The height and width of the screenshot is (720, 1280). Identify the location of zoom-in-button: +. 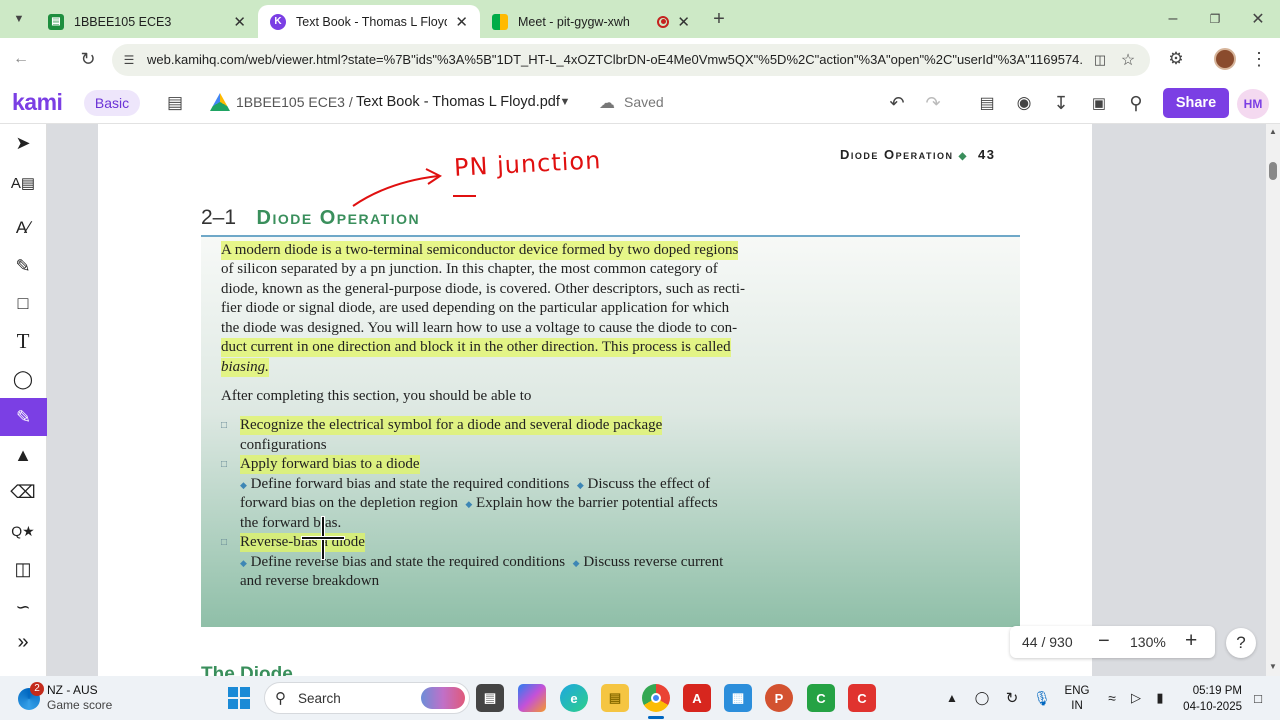
(1191, 641).